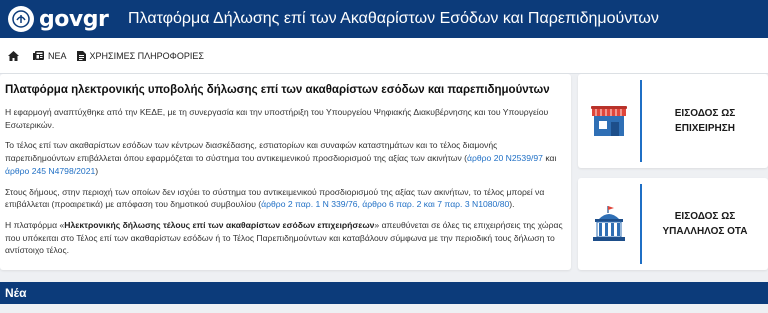 The height and width of the screenshot is (313, 768). I want to click on greek-emblem-icon, so click(21, 19).